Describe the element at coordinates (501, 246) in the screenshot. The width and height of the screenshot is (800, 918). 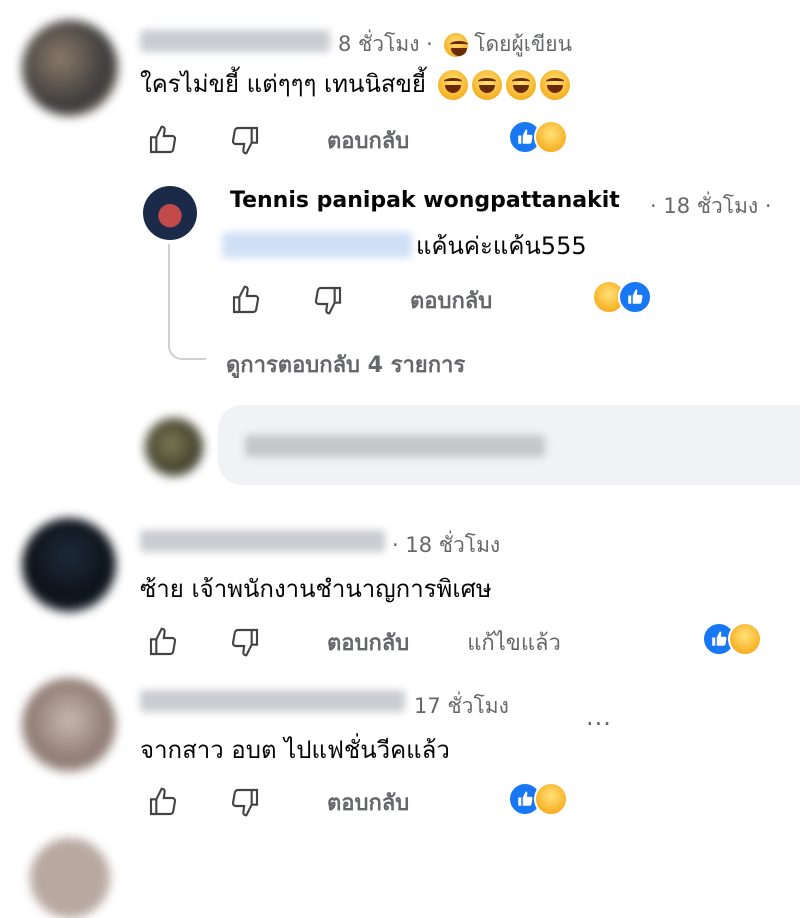
I see `reply-text: แค้นค่ะแค้น555` at that location.